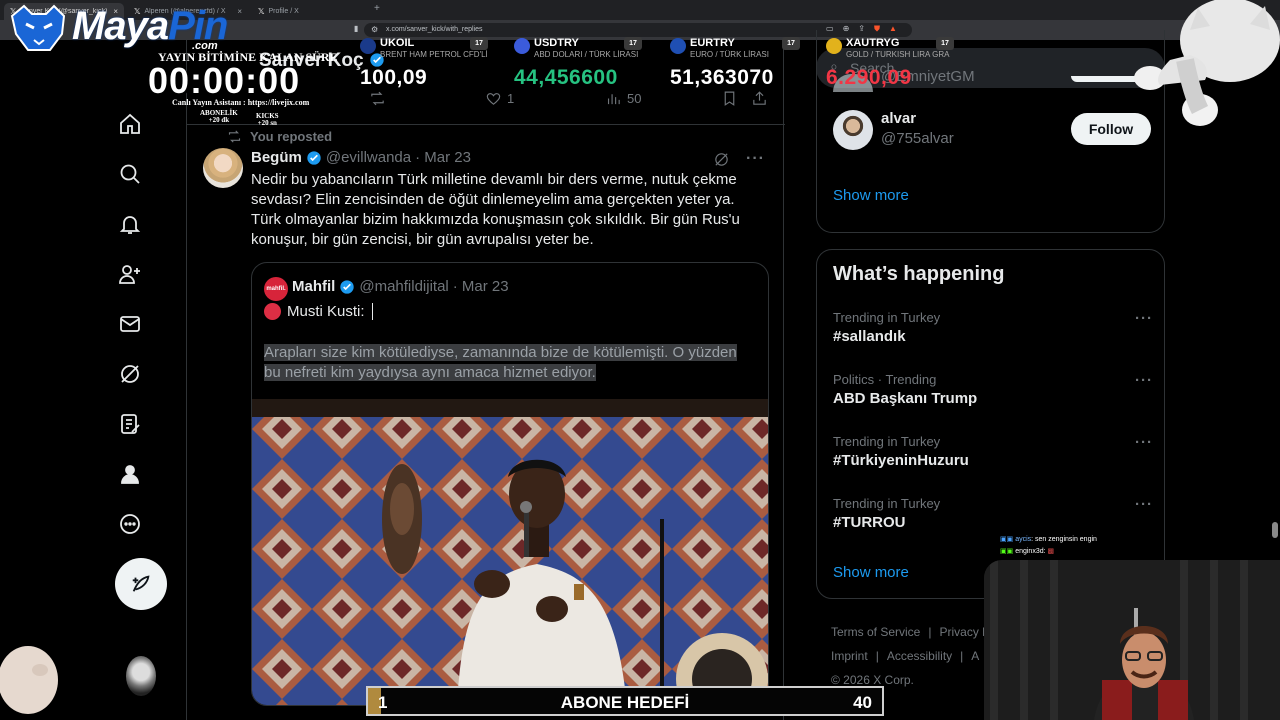 The height and width of the screenshot is (720, 1280). What do you see at coordinates (276, 157) in the screenshot?
I see `tweet-author-name: Begüm` at bounding box center [276, 157].